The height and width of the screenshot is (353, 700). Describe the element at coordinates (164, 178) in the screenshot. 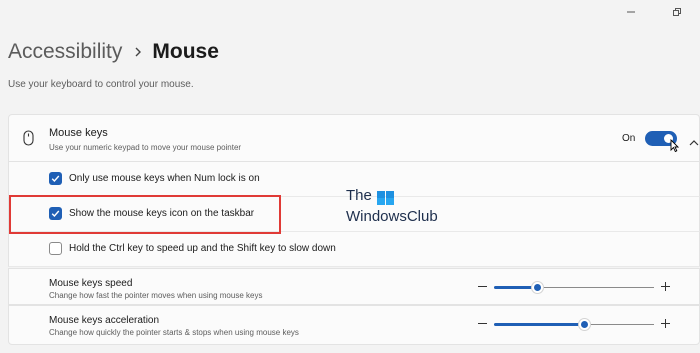

I see `option-label: Only use mouse keys when Num lock is on` at that location.